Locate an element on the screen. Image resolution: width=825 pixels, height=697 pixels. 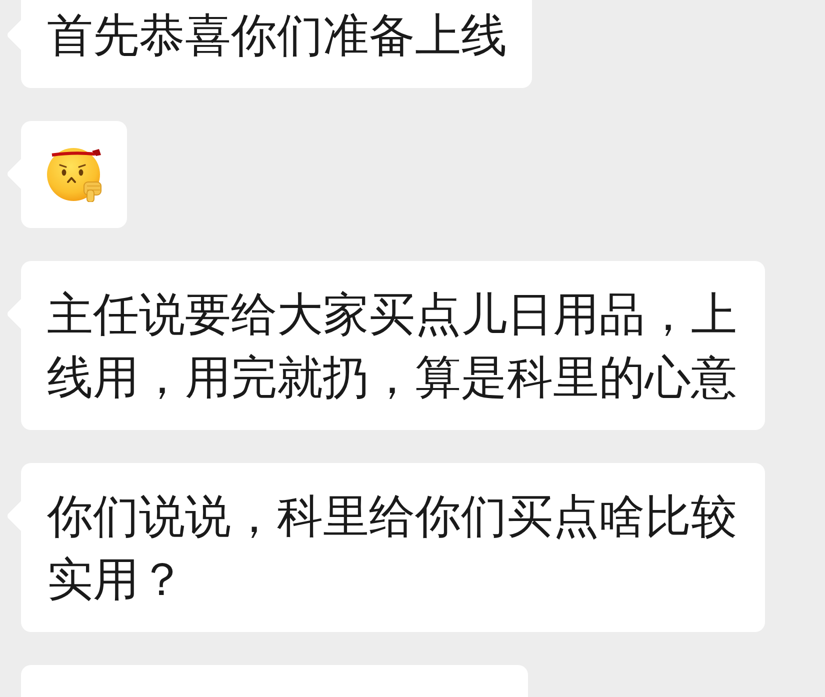
message-bubble: 首先恭喜你们准备上线 is located at coordinates (276, 44).